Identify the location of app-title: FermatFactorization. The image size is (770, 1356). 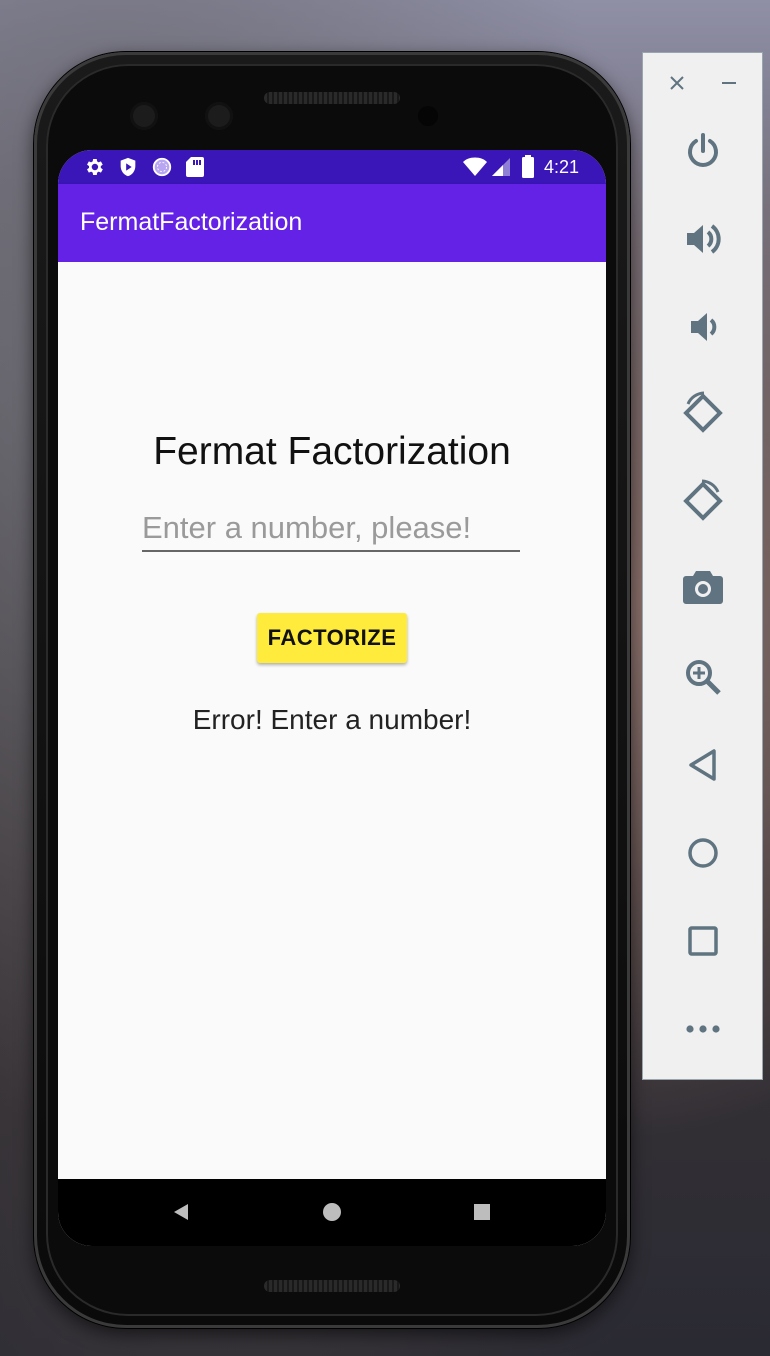
(191, 222).